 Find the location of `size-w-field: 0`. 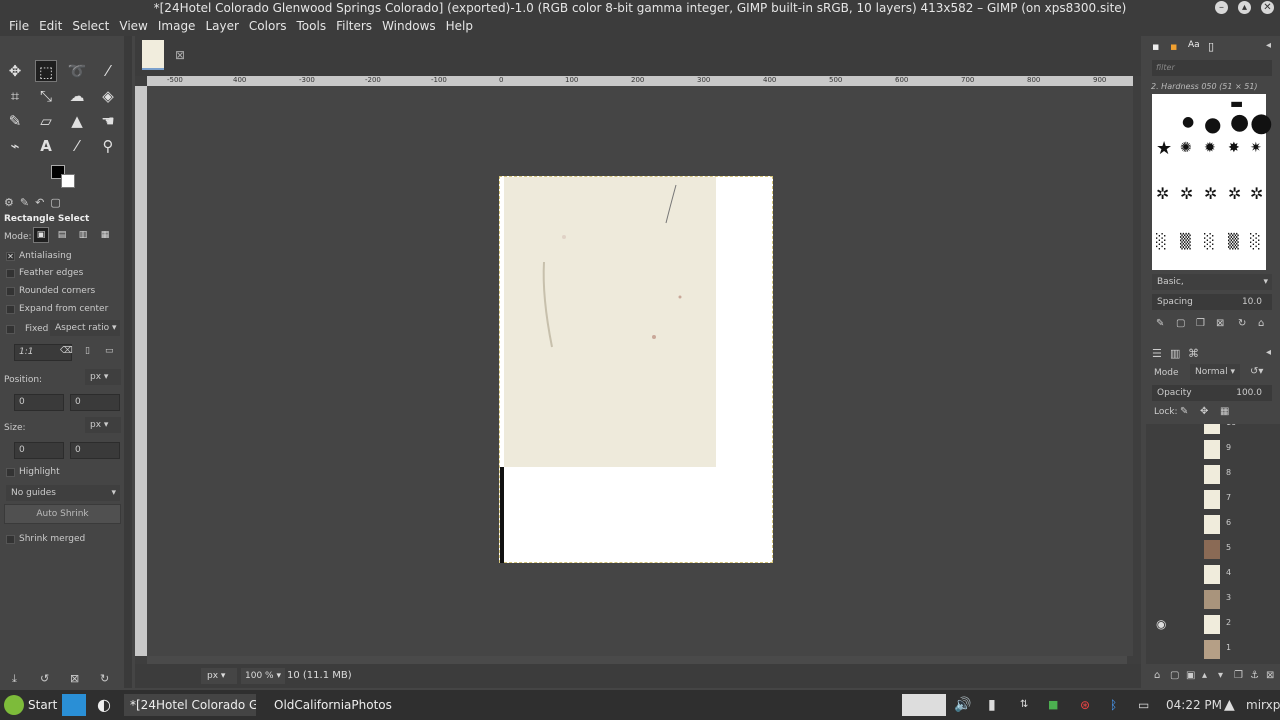

size-w-field: 0 is located at coordinates (39, 450).